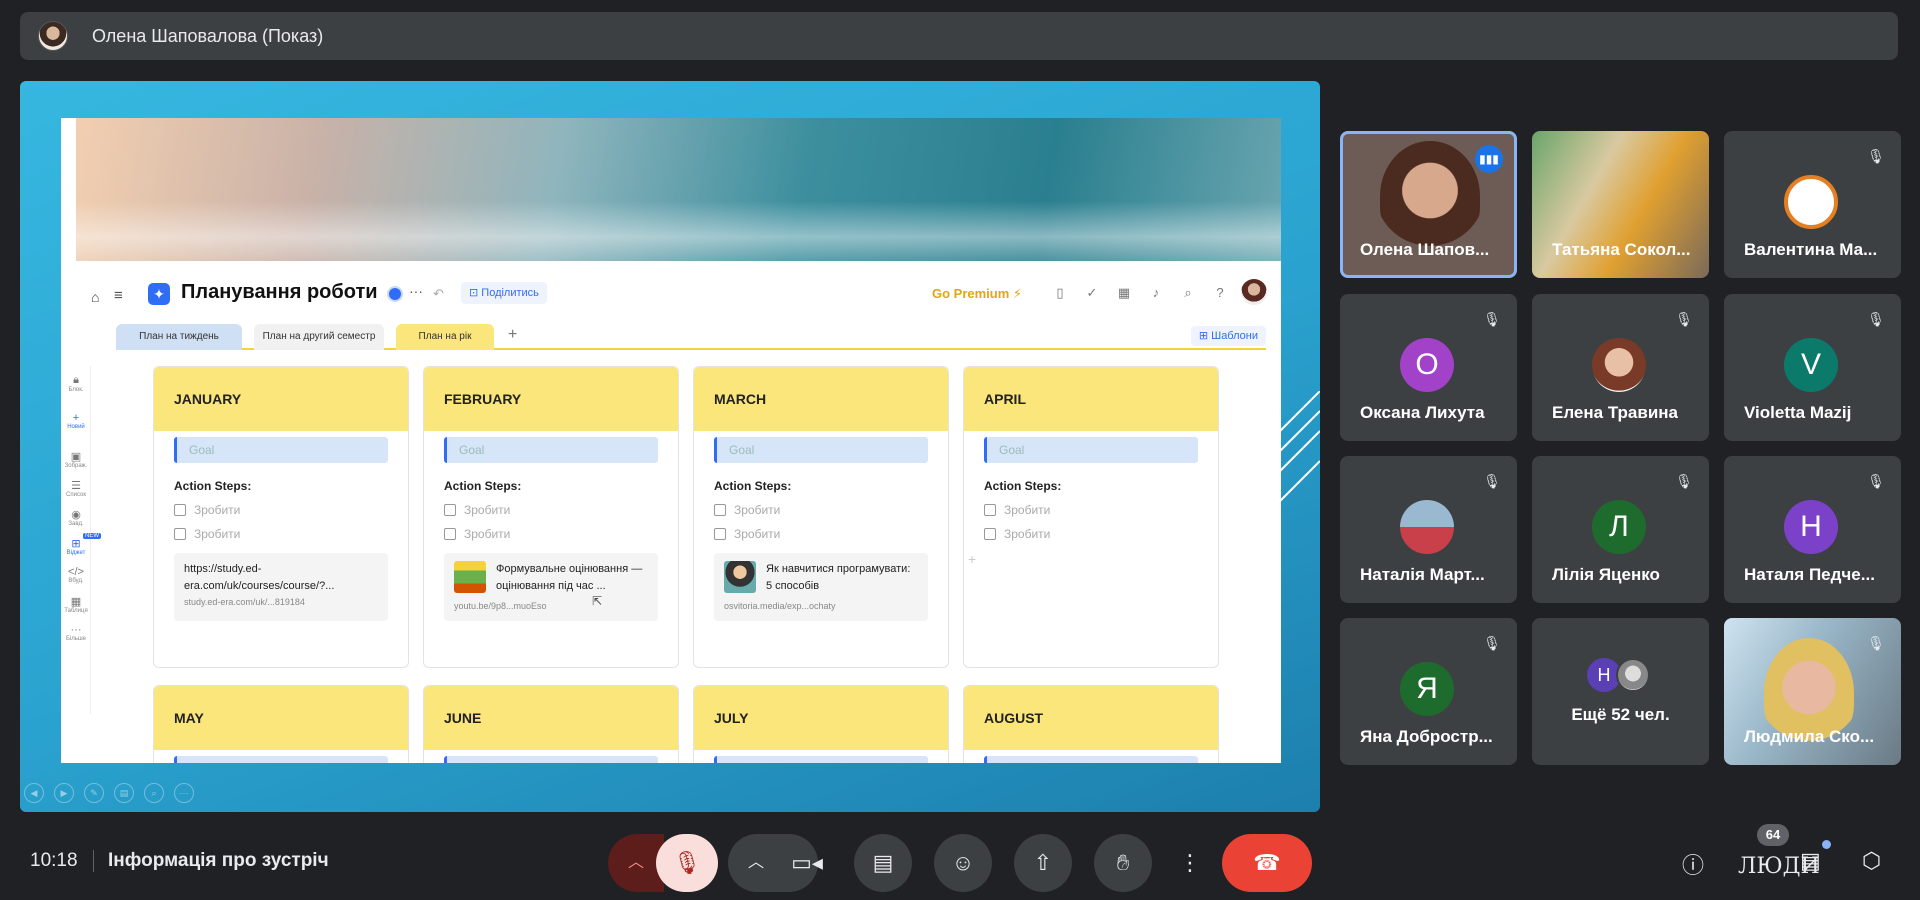 The image size is (1920, 900). I want to click on tab-semester-plan: План на другий семестр, so click(319, 337).